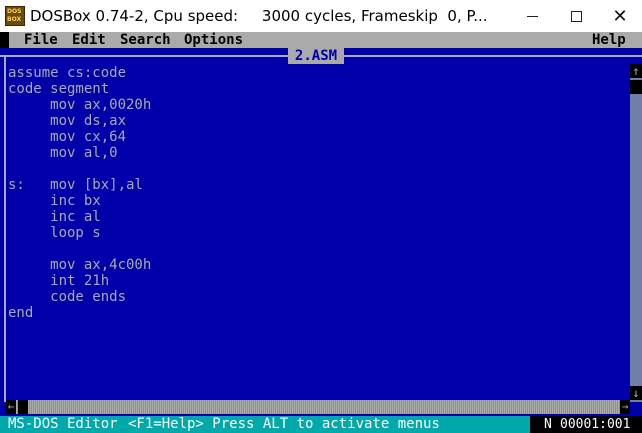 The width and height of the screenshot is (642, 433). I want to click on cursor-position: 00001:001, so click(595, 424).